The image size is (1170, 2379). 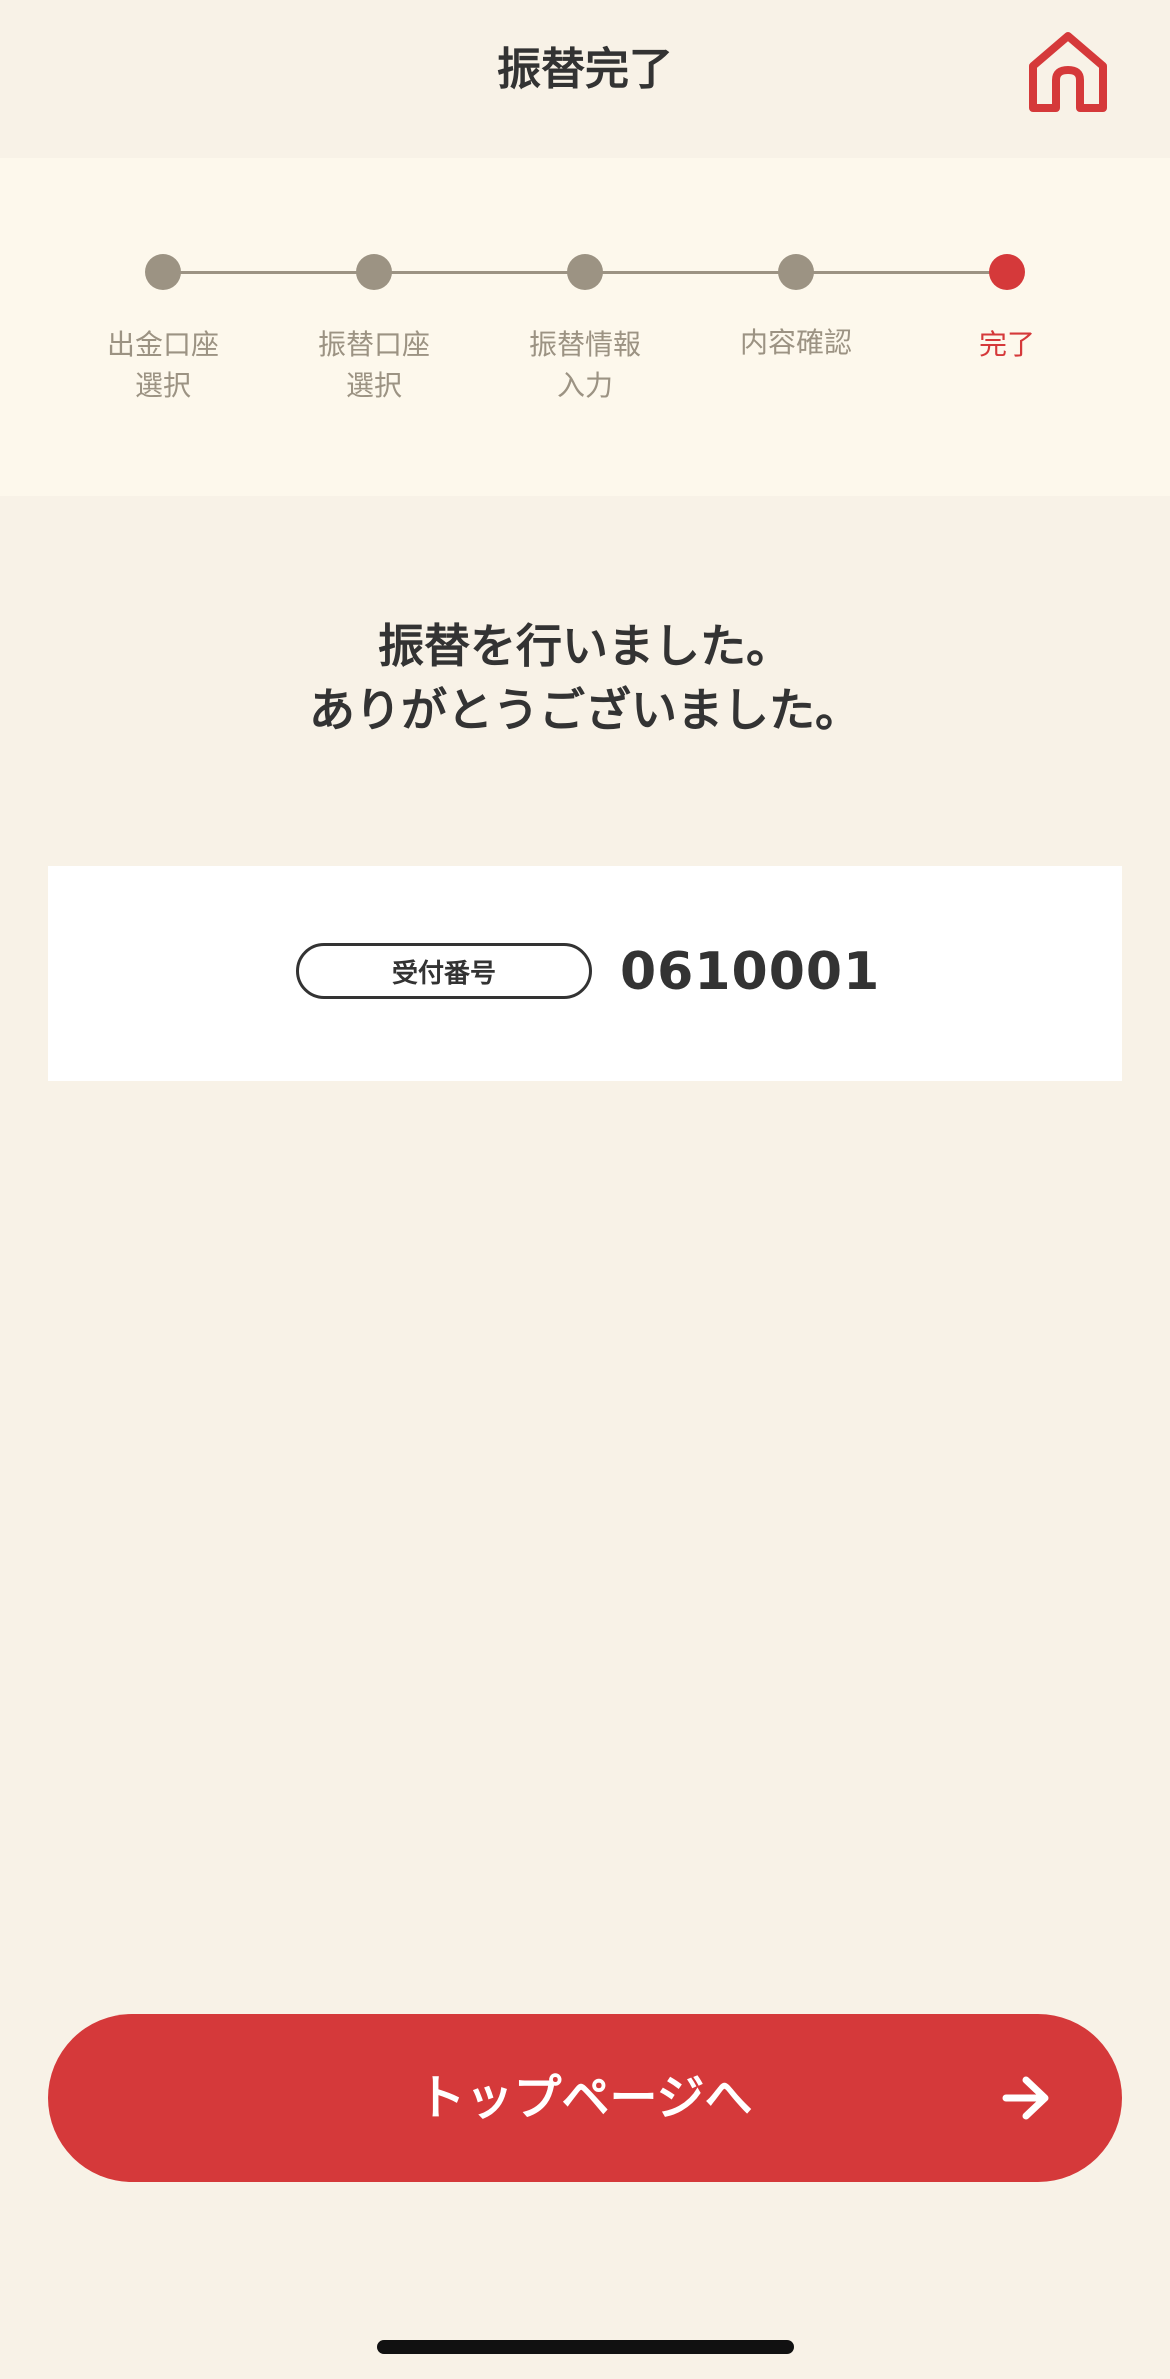 I want to click on step-dot-5-current, so click(x=1007, y=272).